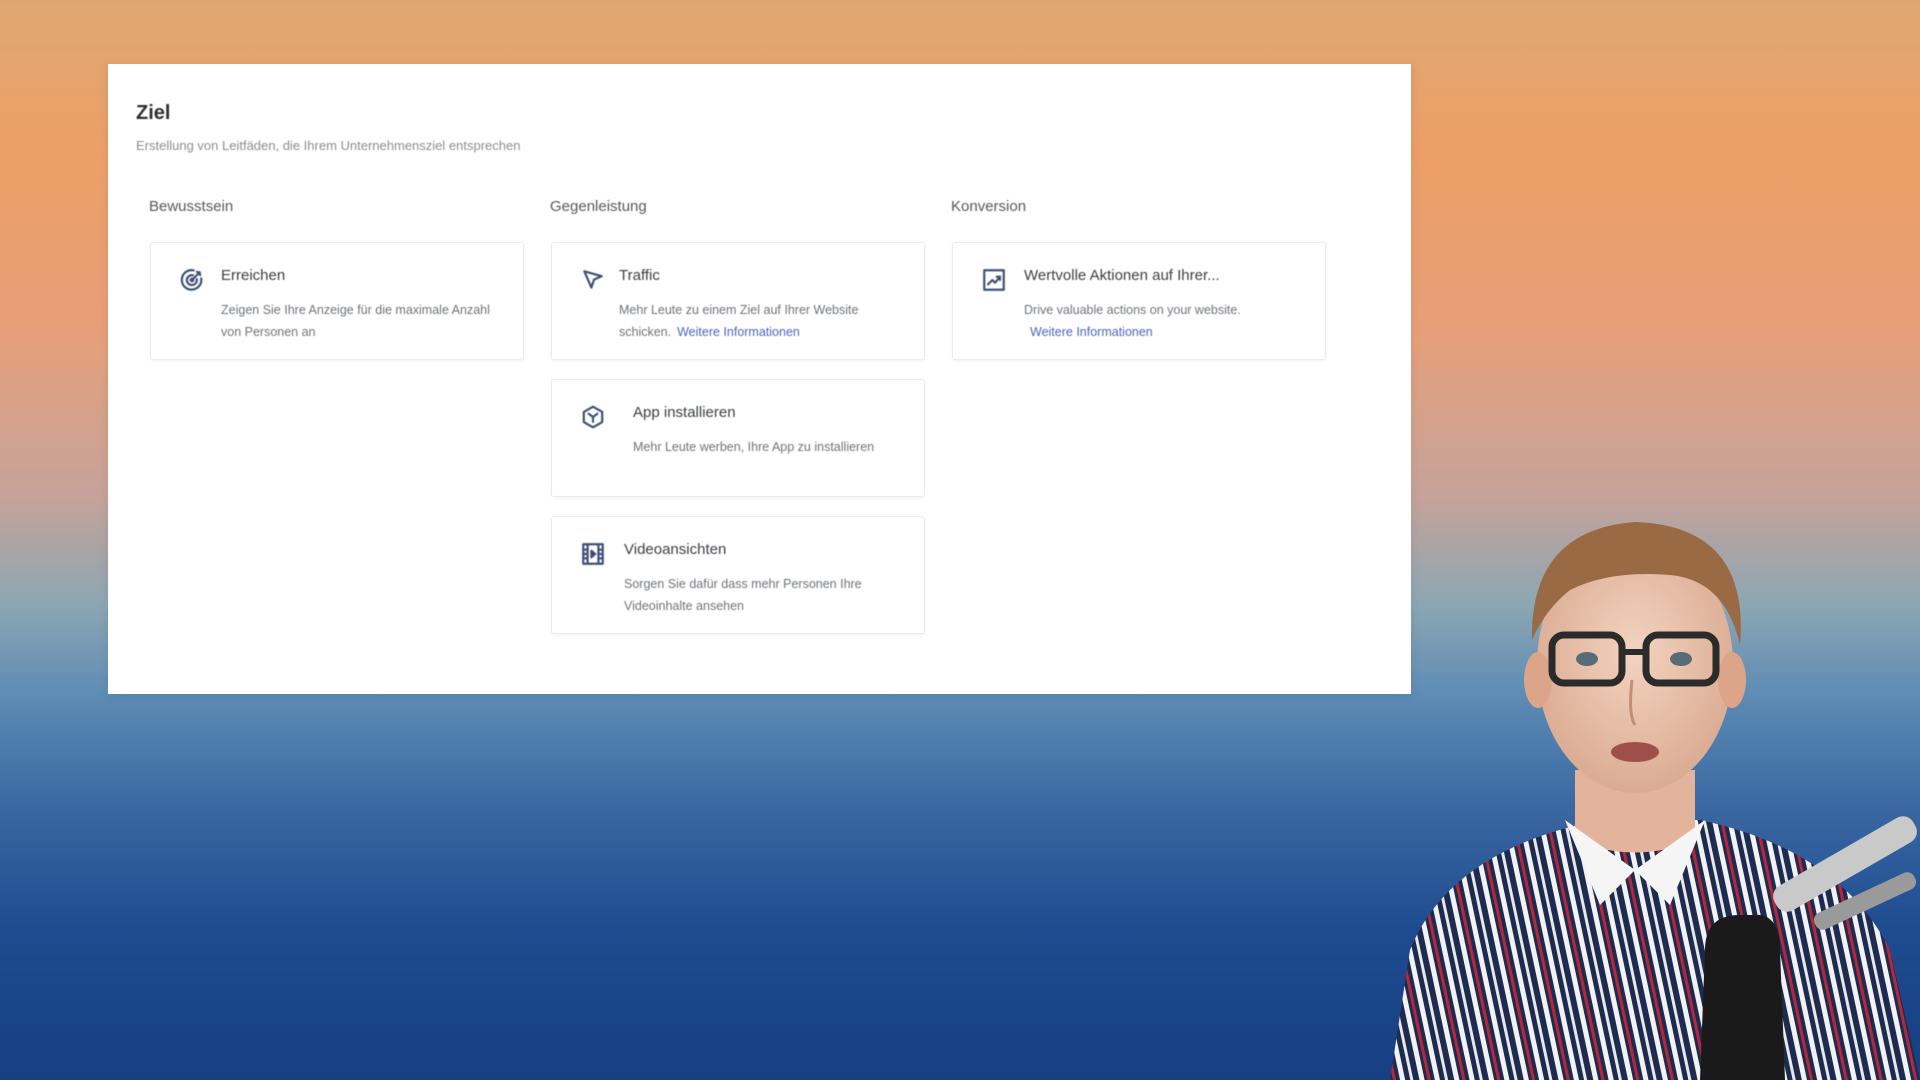  Describe the element at coordinates (989, 206) in the screenshot. I see `column-heading-conversion: Konversion` at that location.